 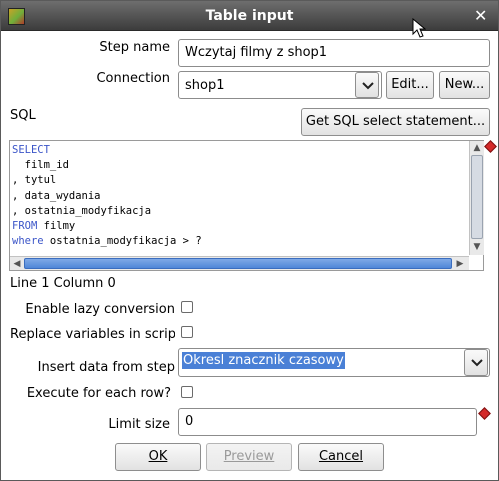 What do you see at coordinates (419, 28) in the screenshot?
I see `mouse-pointer-icon` at bounding box center [419, 28].